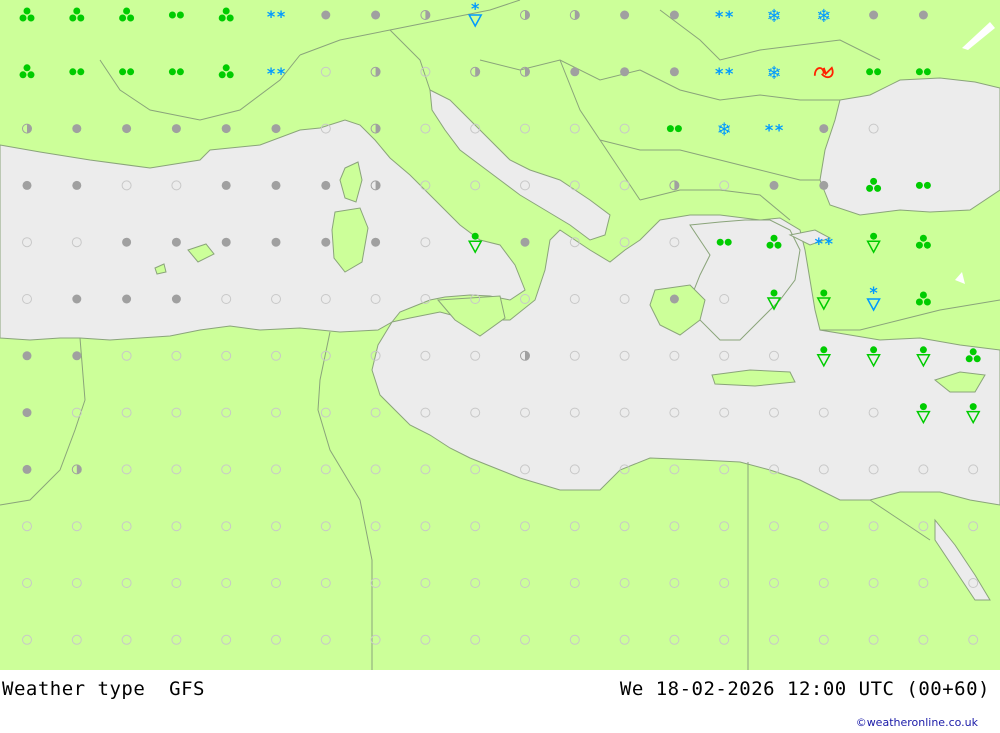  I want to click on credit-link: ©weatheronline.co.uk, so click(917, 722).